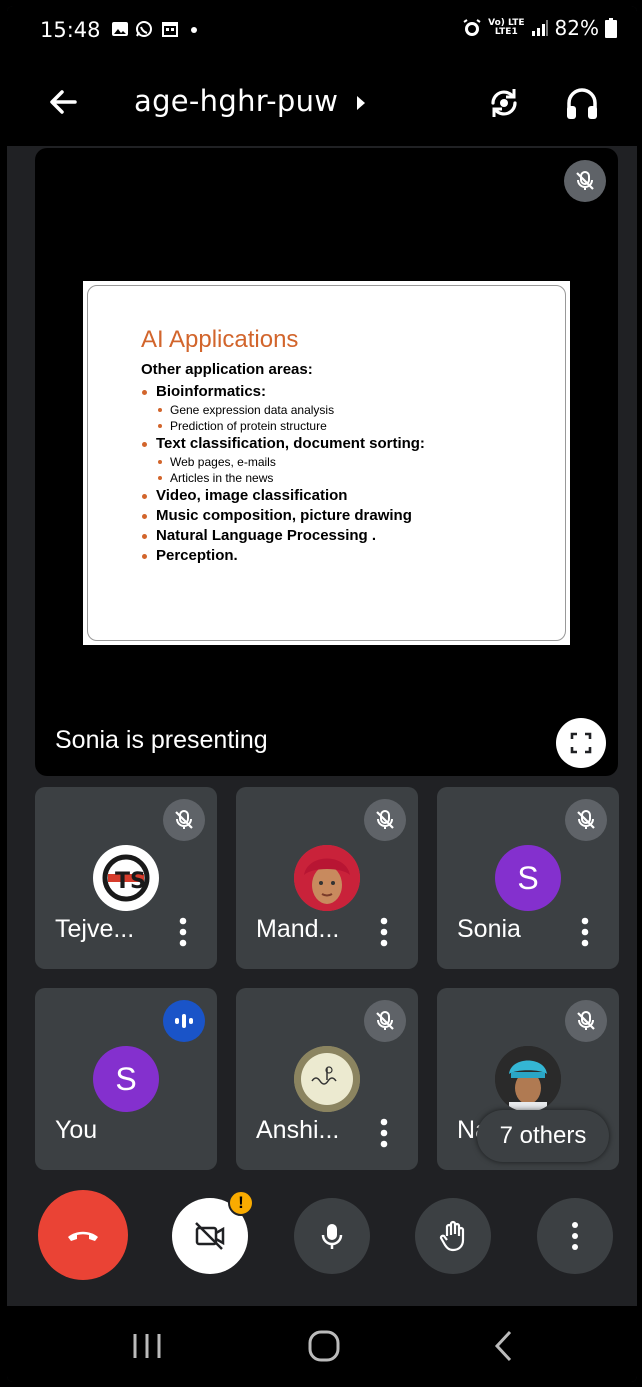 This screenshot has width=642, height=1387. Describe the element at coordinates (120, 29) in the screenshot. I see `gallery-icon` at that location.